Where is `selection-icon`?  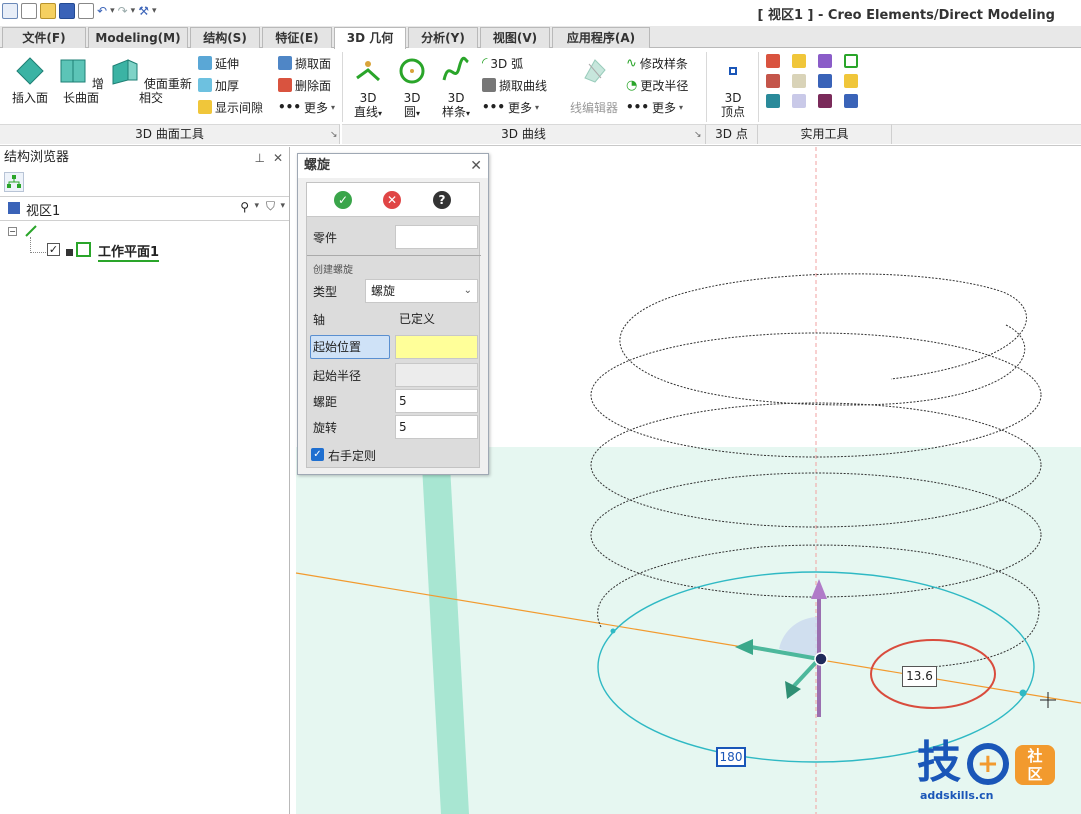 selection-icon is located at coordinates (799, 101).